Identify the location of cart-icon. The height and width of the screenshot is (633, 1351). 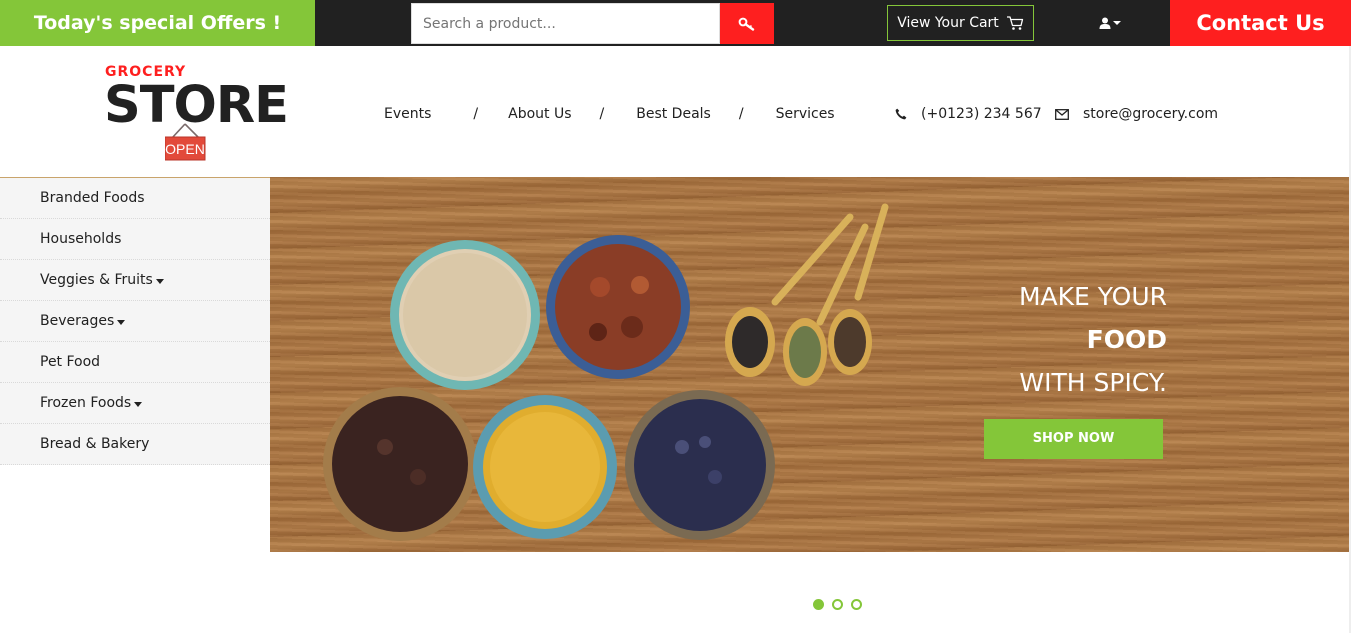
(1014, 23).